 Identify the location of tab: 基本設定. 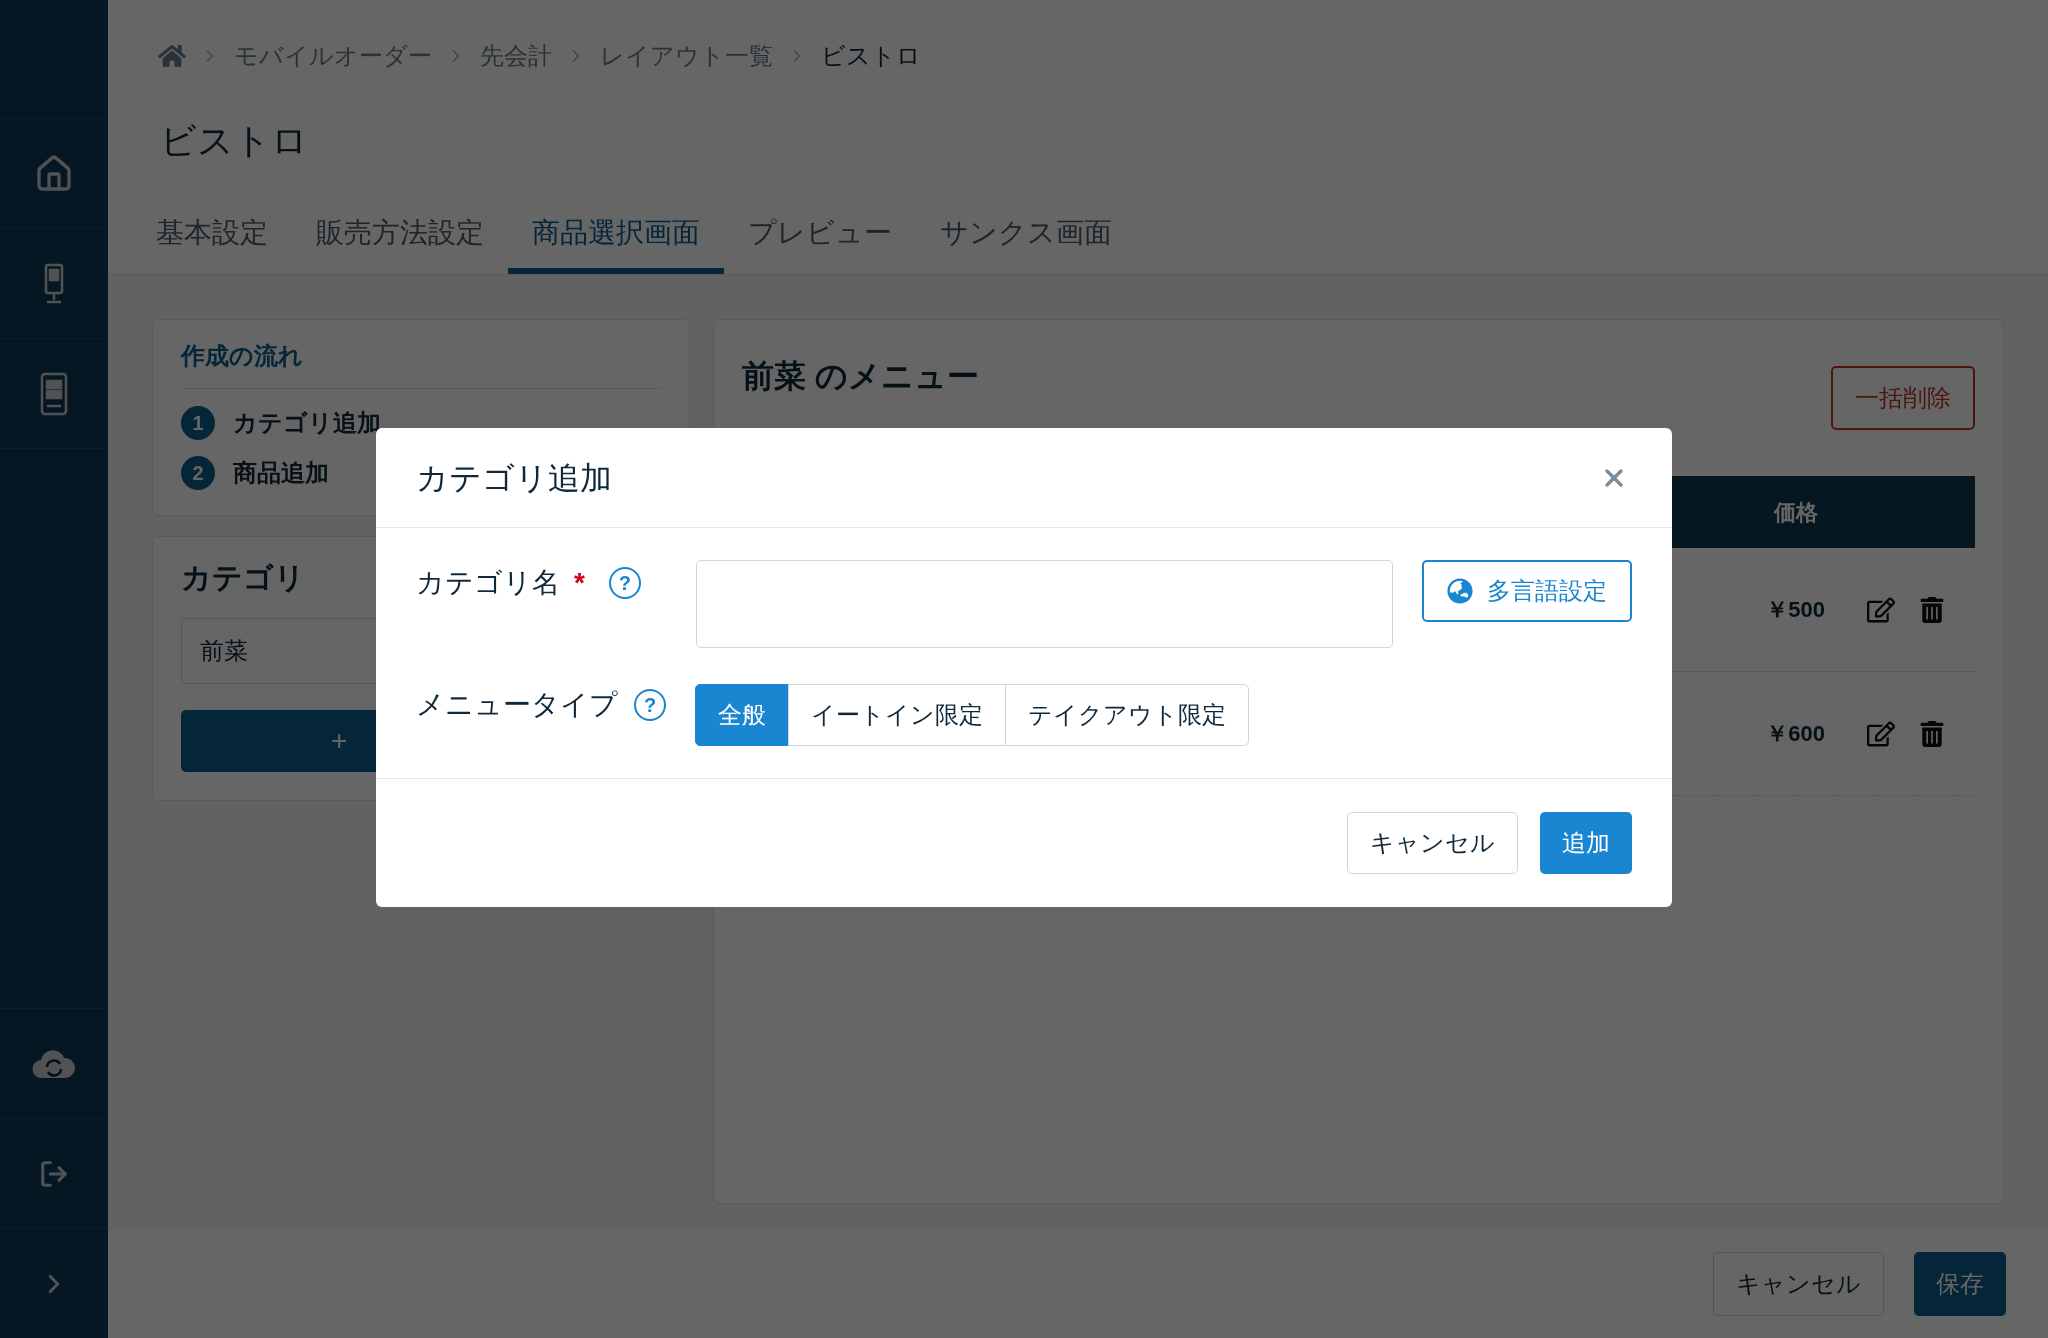
(212, 243).